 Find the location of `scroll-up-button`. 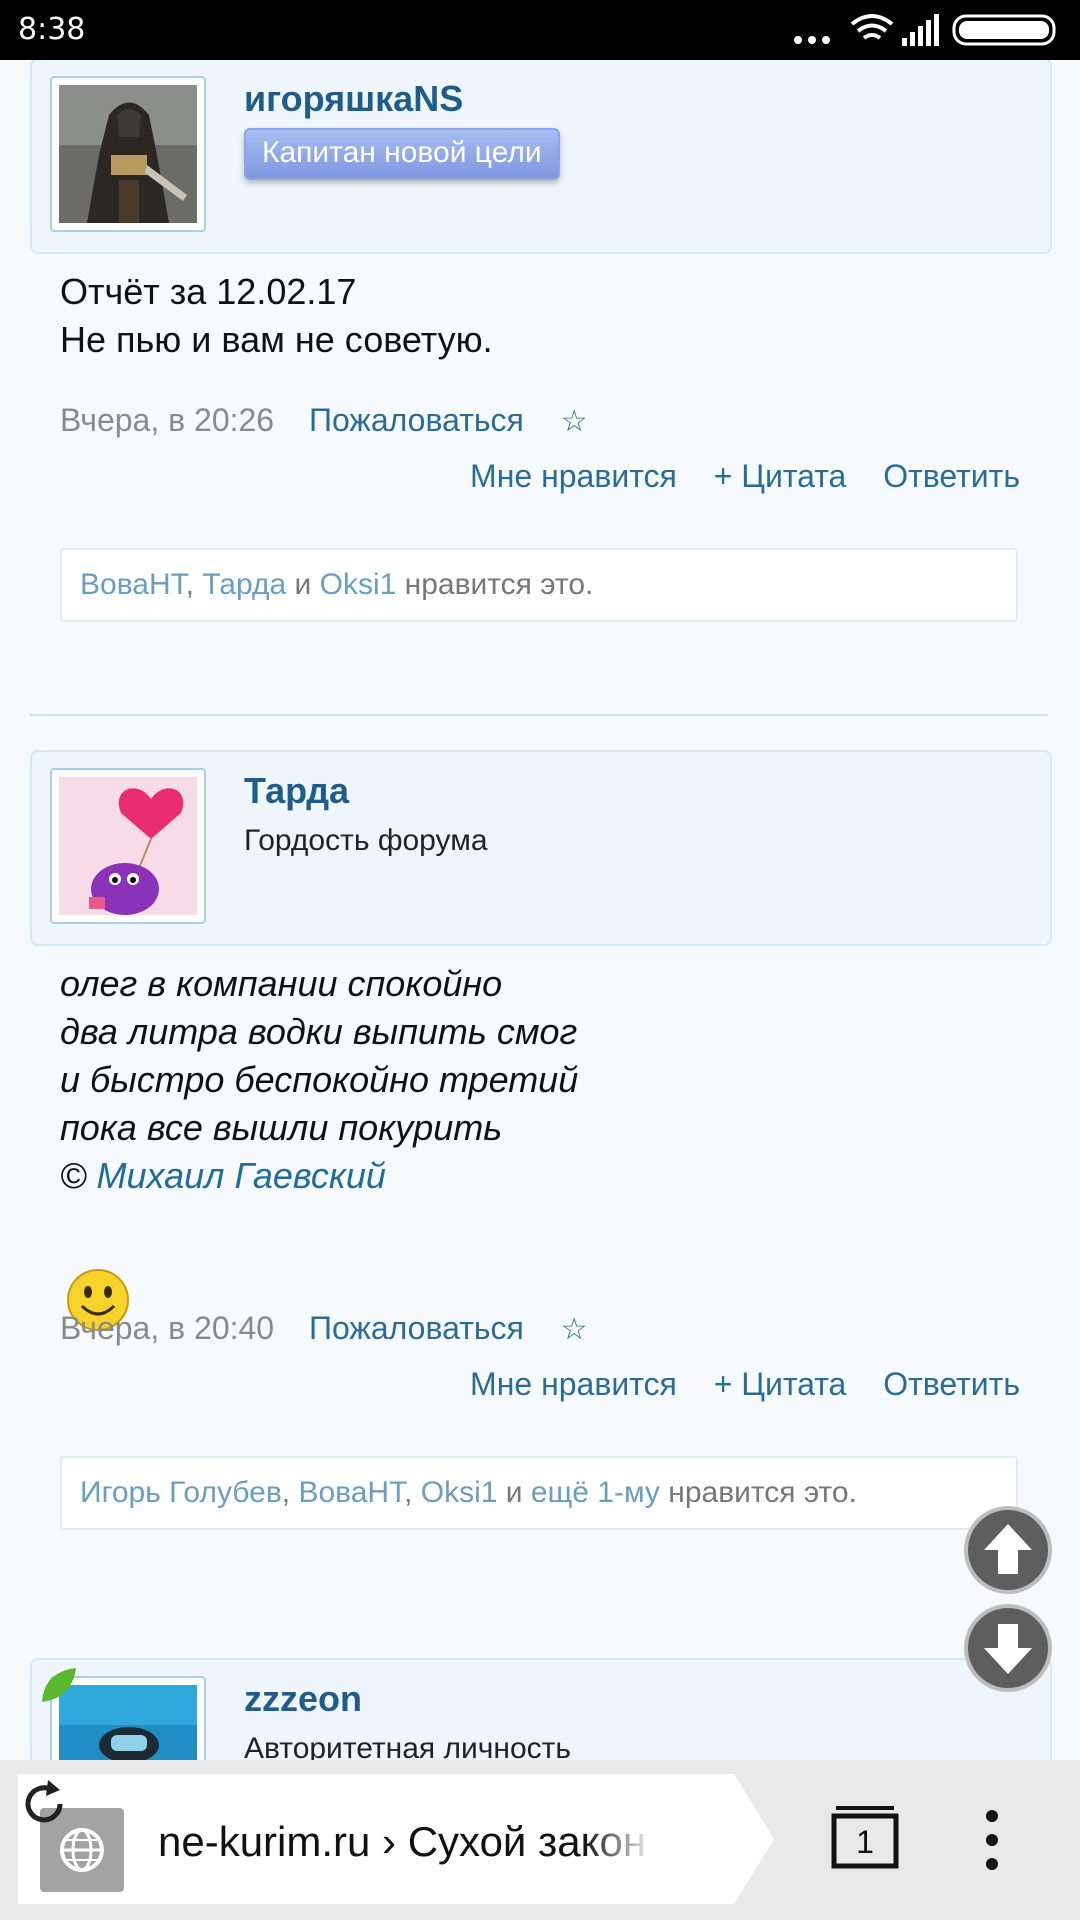

scroll-up-button is located at coordinates (1008, 1550).